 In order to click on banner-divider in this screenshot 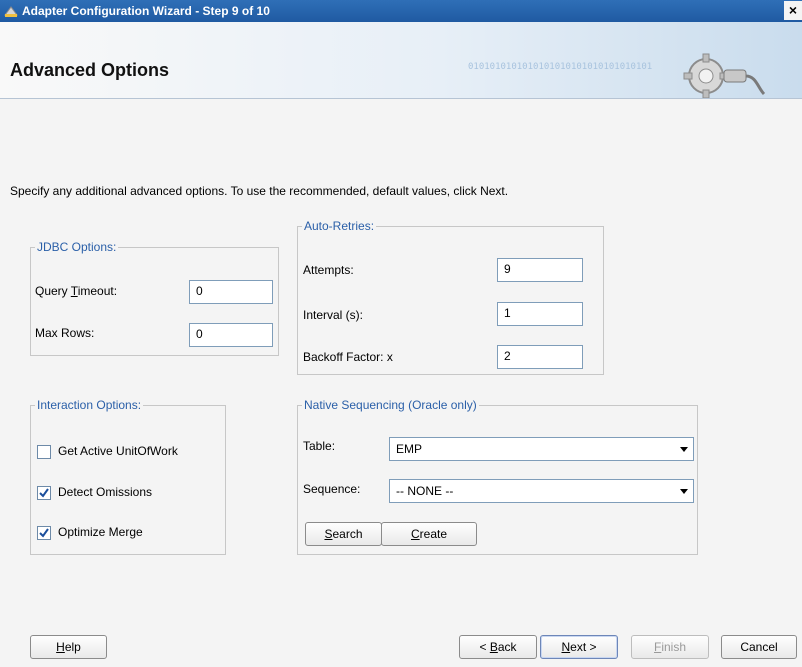, I will do `click(401, 98)`.